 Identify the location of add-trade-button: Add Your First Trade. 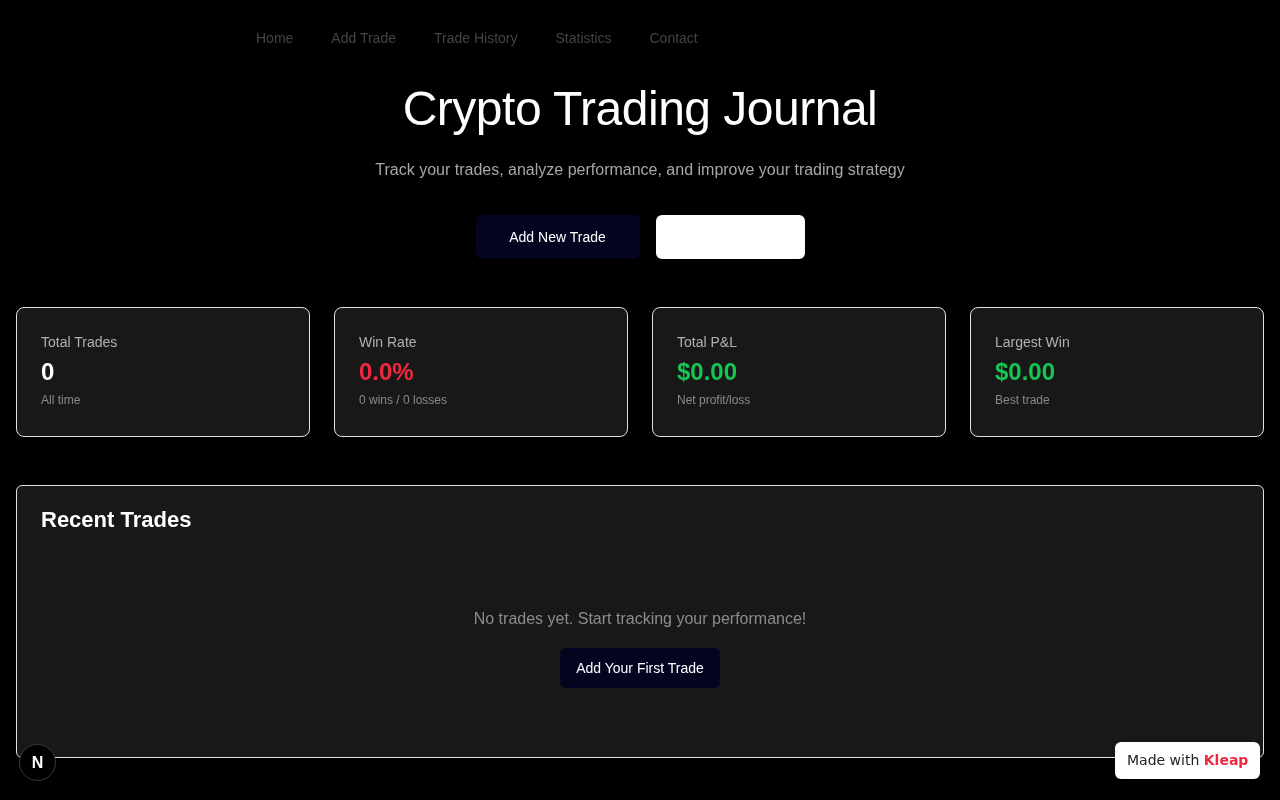
(640, 668).